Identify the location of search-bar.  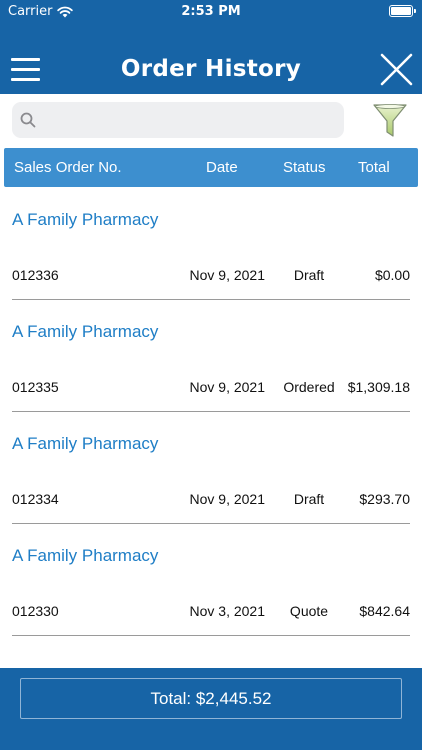
(178, 120).